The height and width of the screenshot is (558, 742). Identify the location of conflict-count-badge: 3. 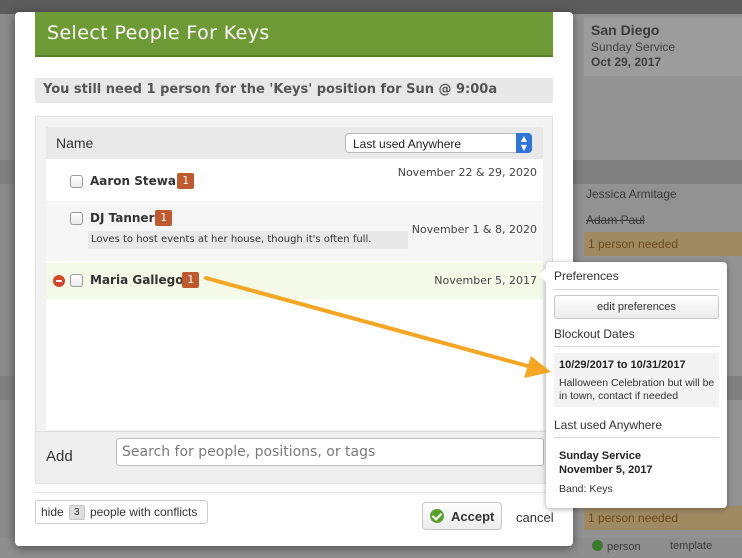
(77, 512).